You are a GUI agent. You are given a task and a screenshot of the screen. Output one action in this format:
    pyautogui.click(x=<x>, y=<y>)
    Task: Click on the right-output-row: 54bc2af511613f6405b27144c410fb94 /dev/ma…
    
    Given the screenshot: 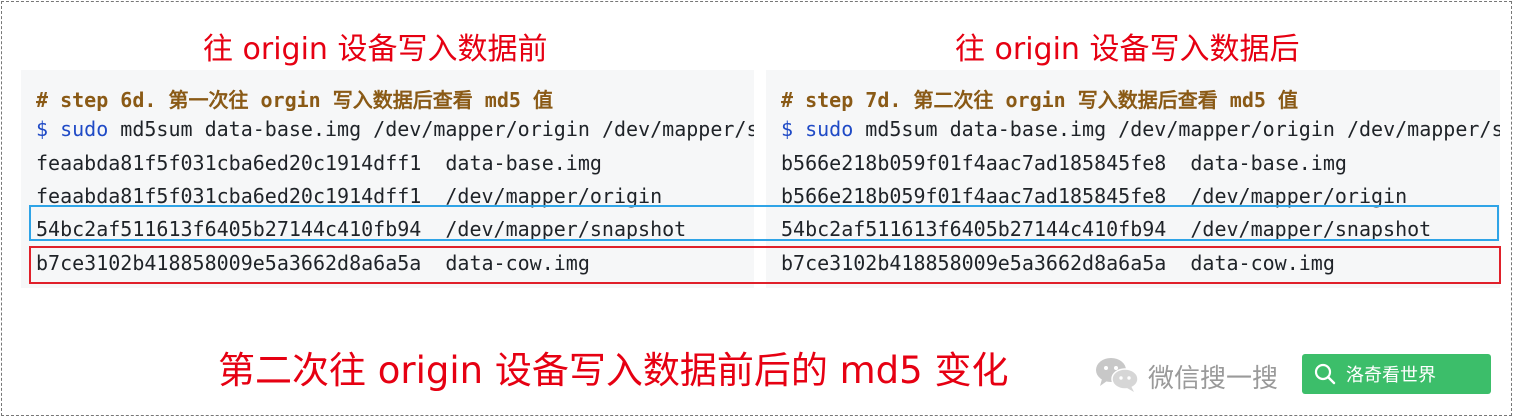 What is the action you would take?
    pyautogui.click(x=1106, y=229)
    